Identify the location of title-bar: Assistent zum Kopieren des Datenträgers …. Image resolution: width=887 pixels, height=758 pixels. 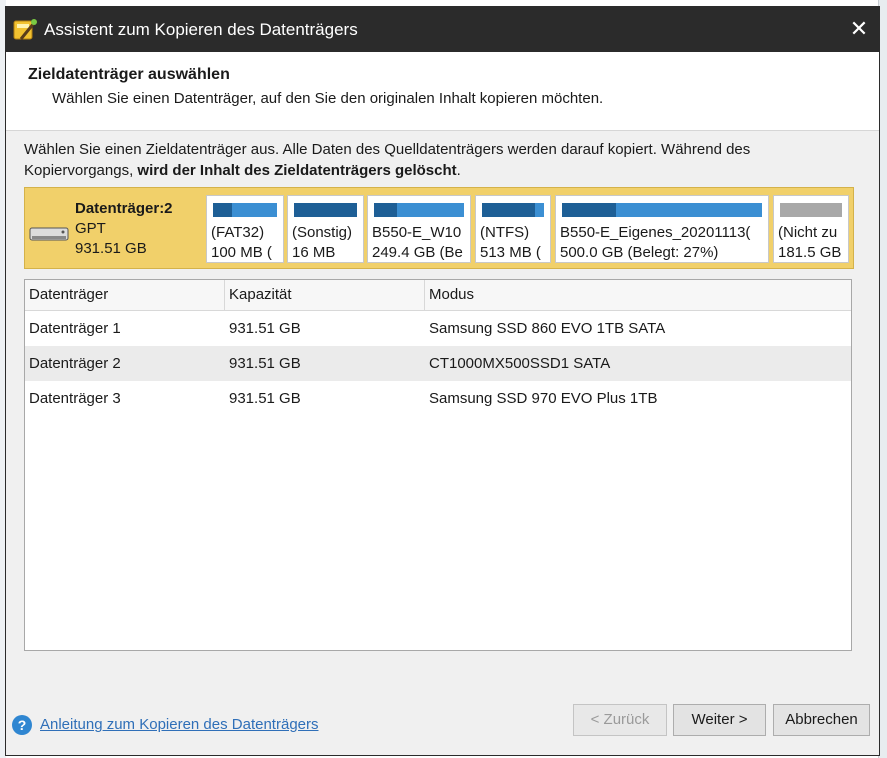
(442, 29).